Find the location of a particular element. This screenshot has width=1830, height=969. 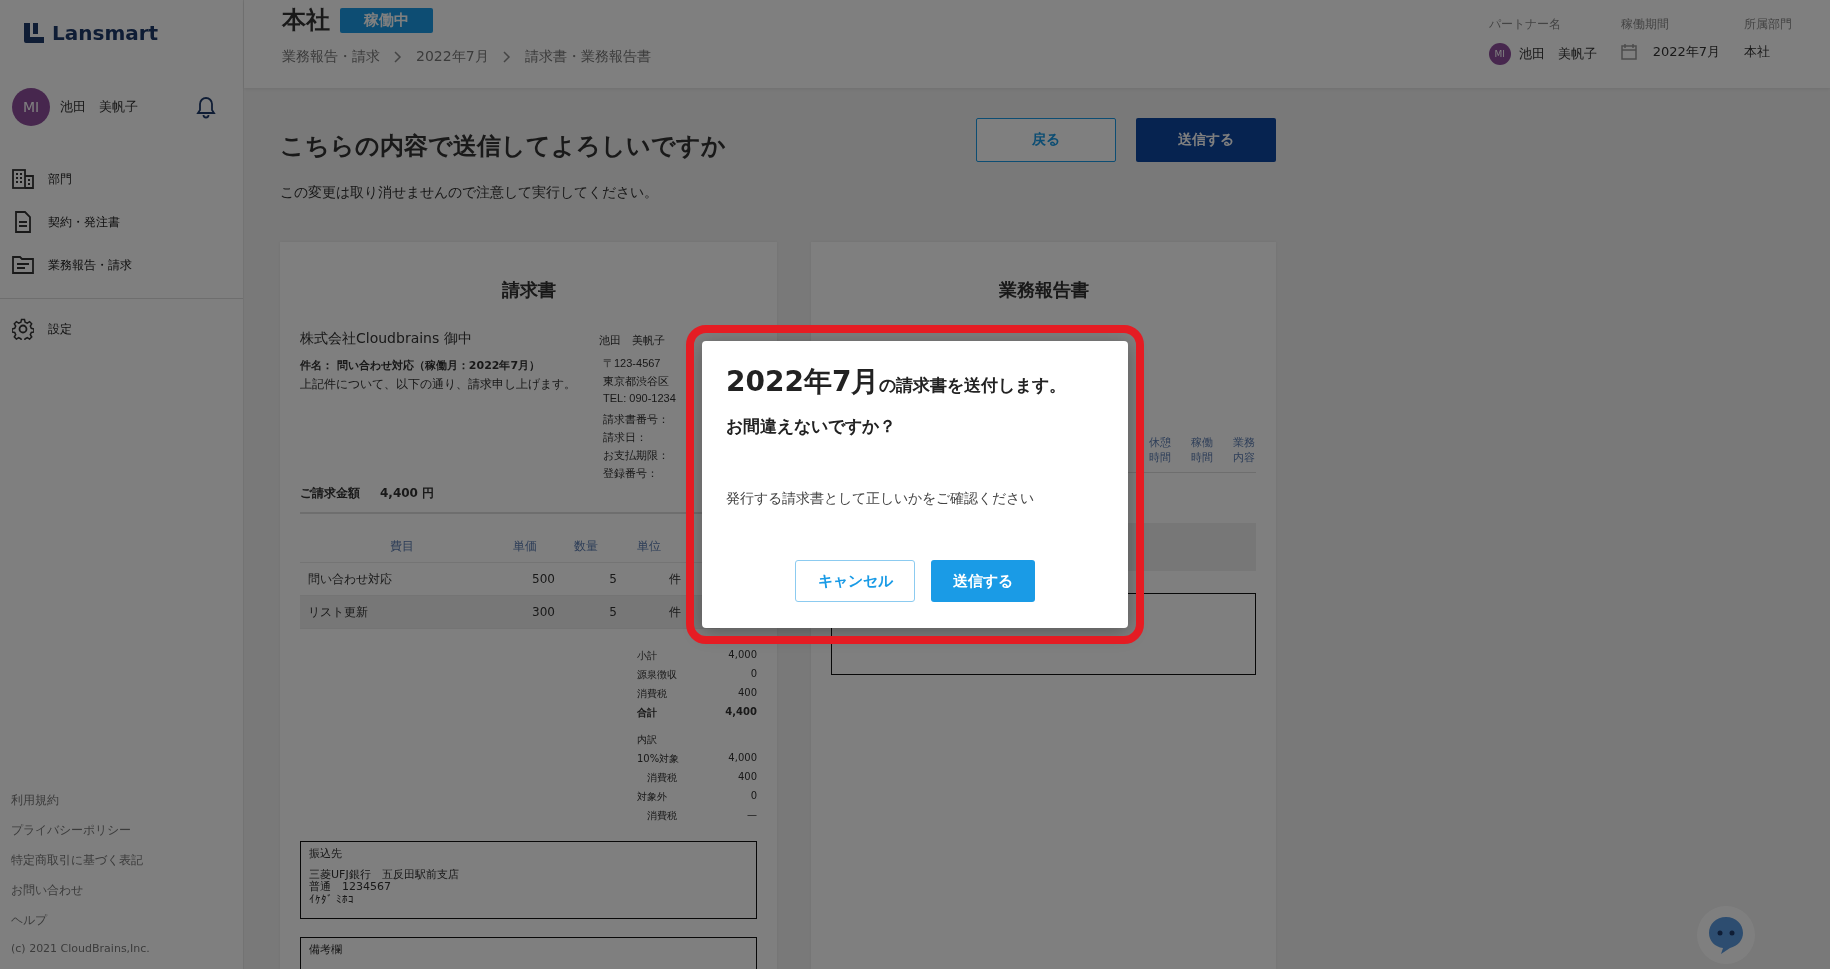

user-avatar: MI is located at coordinates (31, 107).